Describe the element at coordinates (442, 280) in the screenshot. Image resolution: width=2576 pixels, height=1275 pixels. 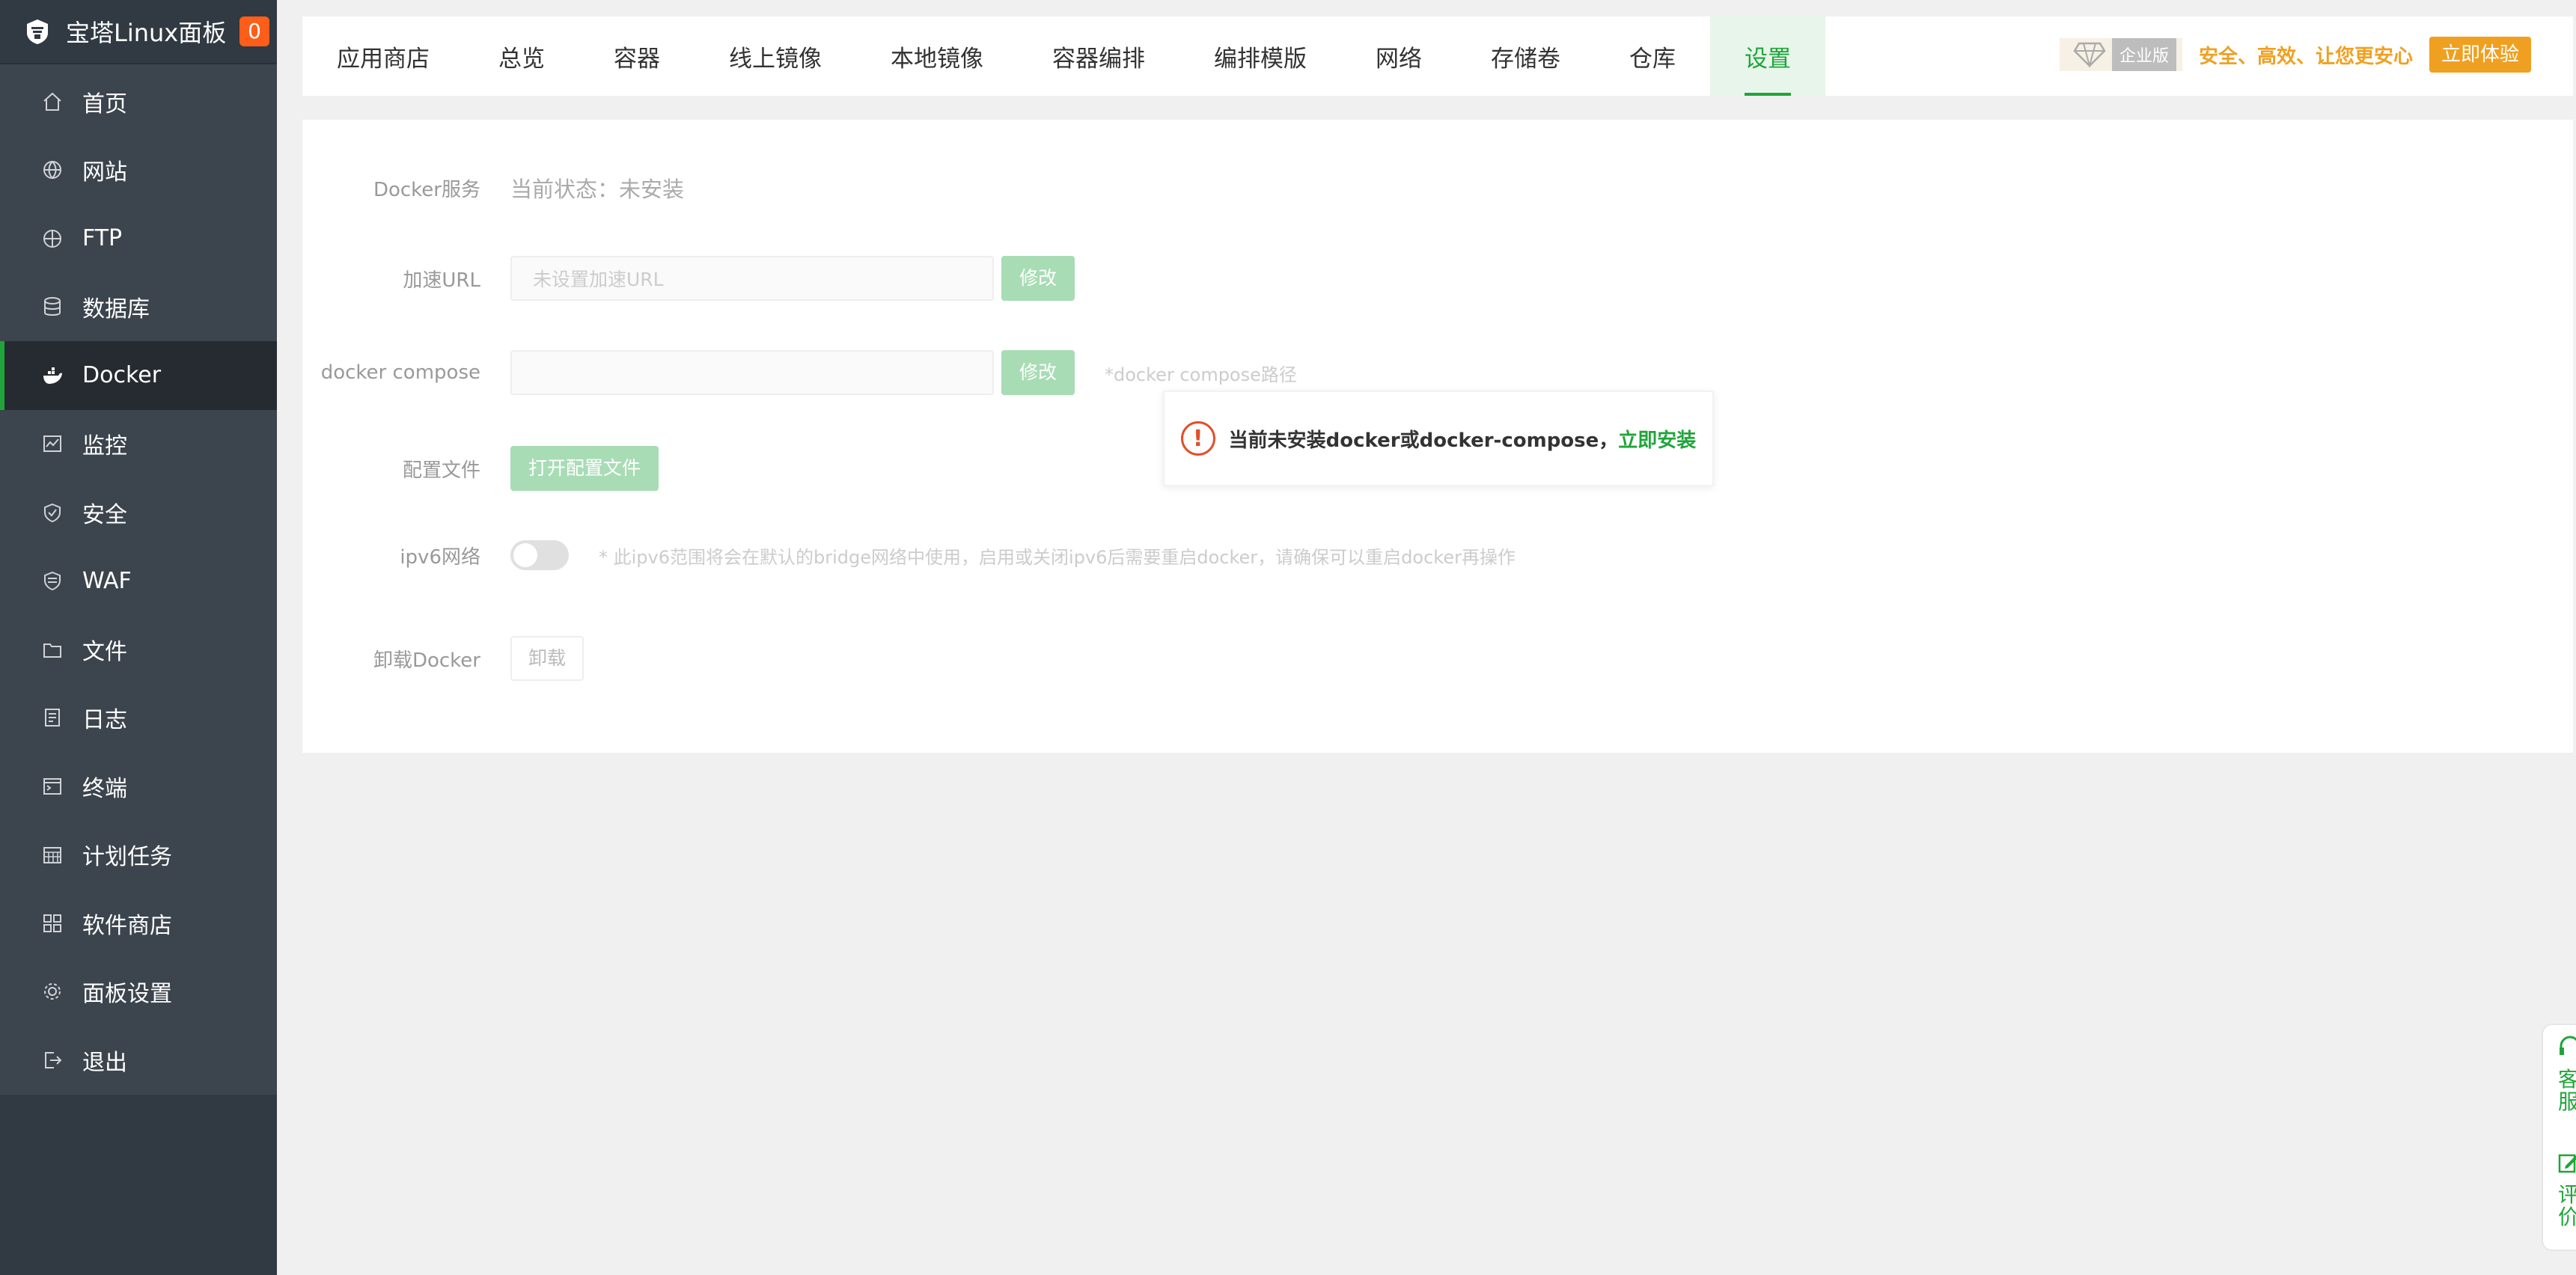
I see `mirror-label: 加速URL` at that location.